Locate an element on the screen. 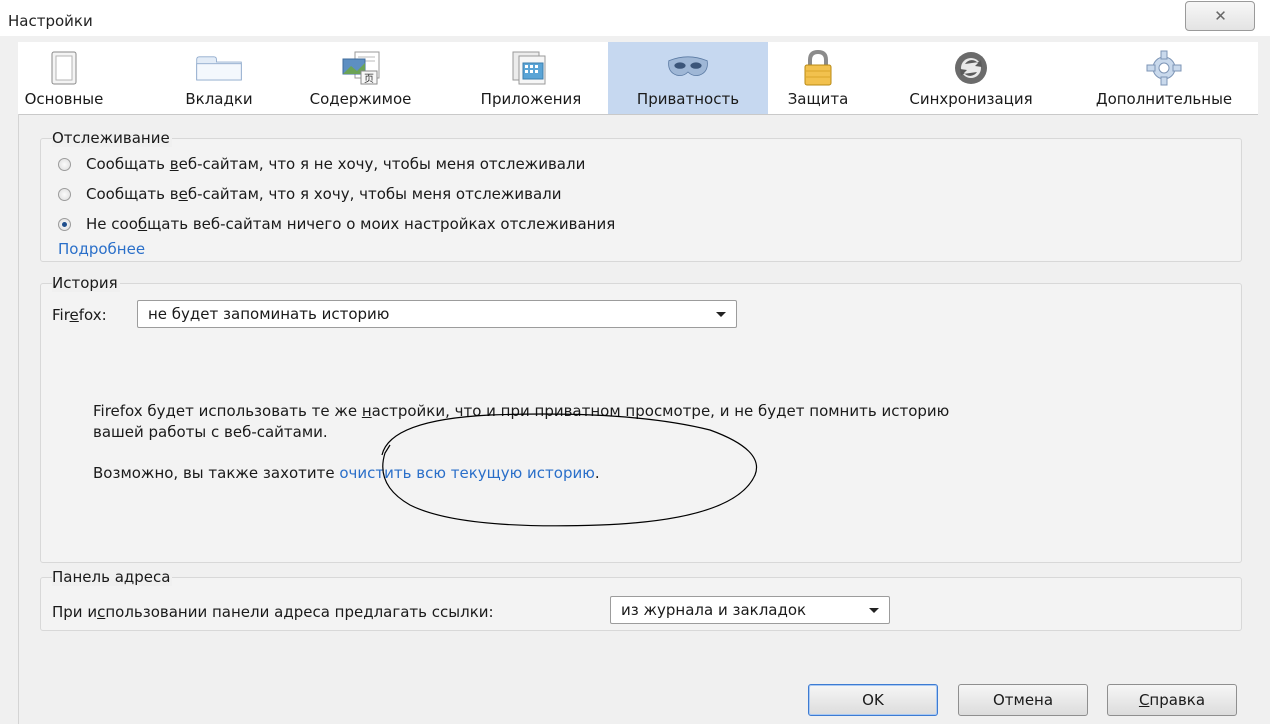  tab-label: Дополнительные is located at coordinates (1164, 99).